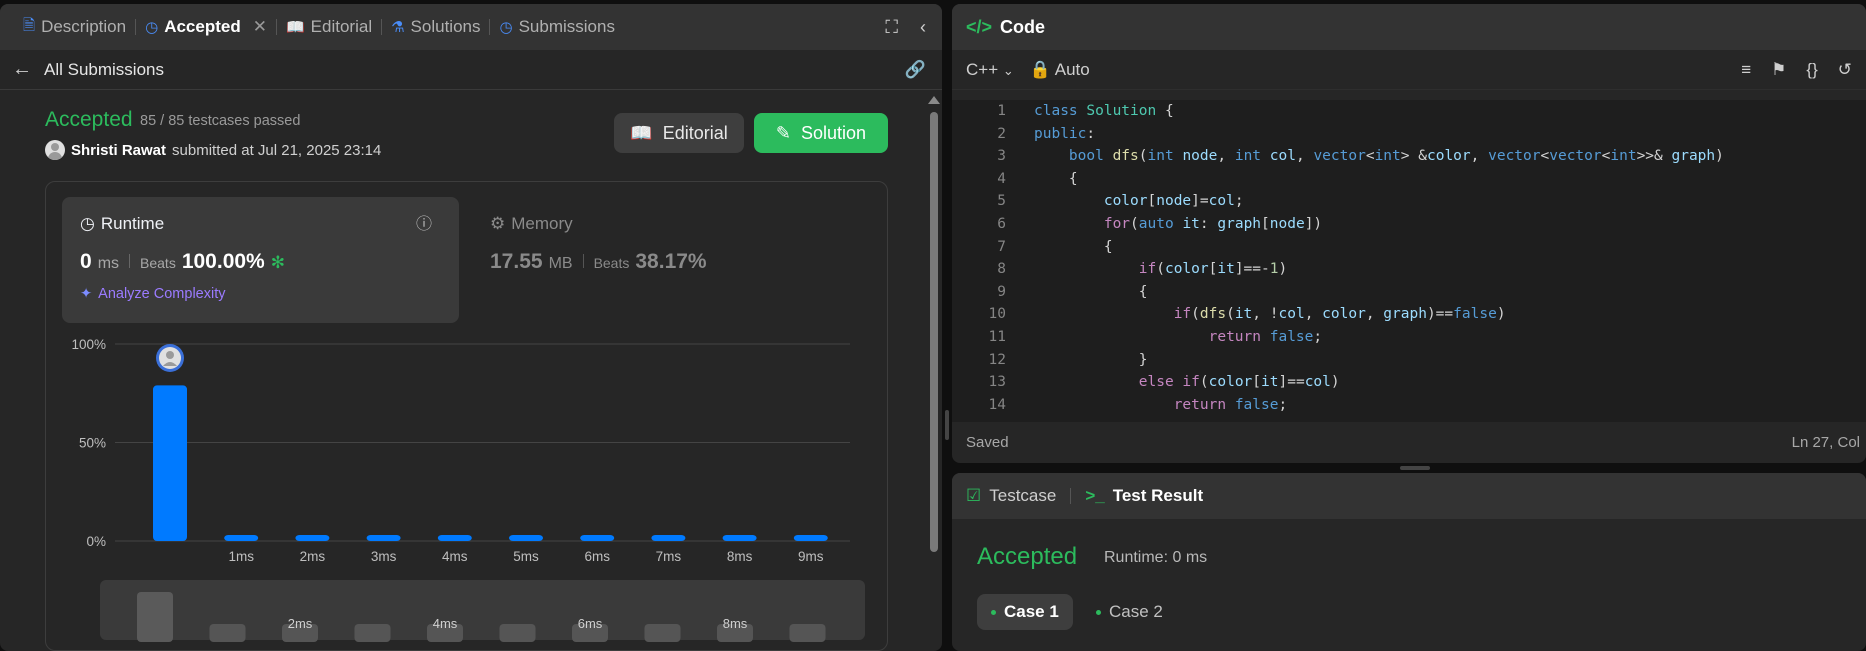 This screenshot has width=1866, height=651. I want to click on tab-submissions: ◷ Submissions, so click(556, 27).